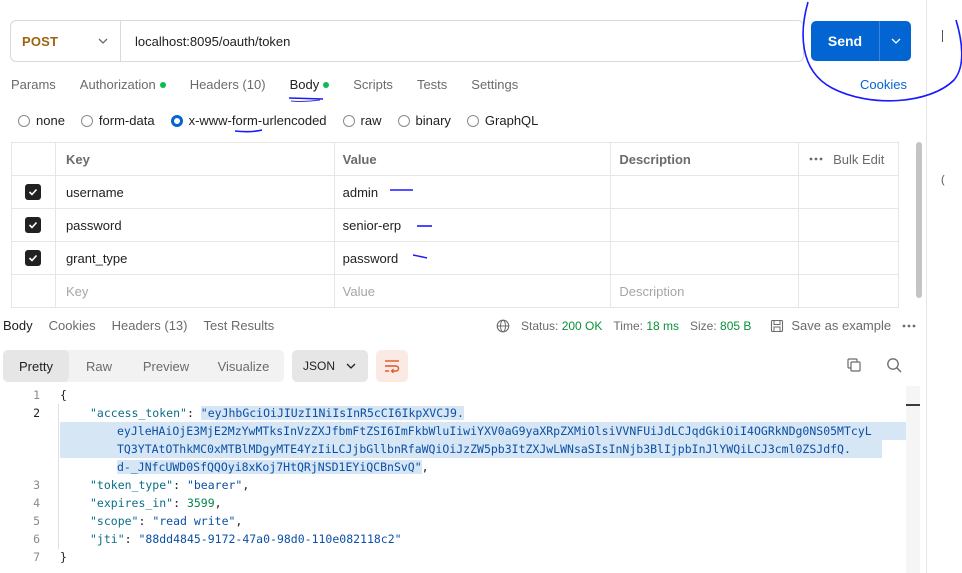 The height and width of the screenshot is (573, 962). What do you see at coordinates (117, 120) in the screenshot?
I see `radio-form-data: form-data` at bounding box center [117, 120].